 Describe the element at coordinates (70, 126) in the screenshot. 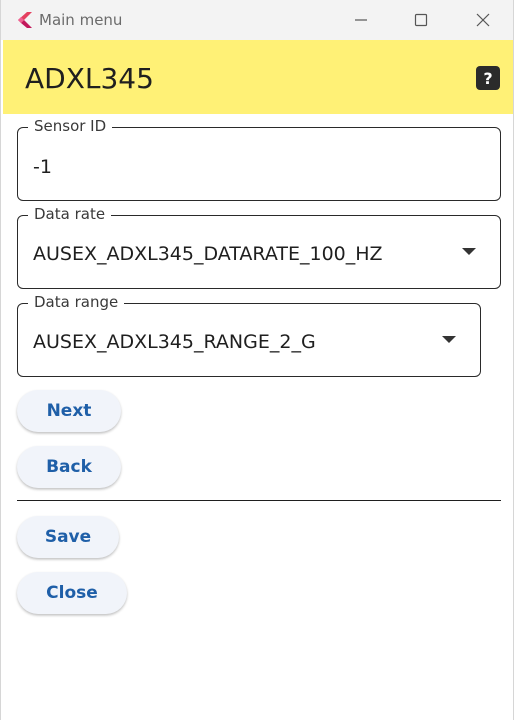

I see `sensor-id-label: Sensor ID` at that location.